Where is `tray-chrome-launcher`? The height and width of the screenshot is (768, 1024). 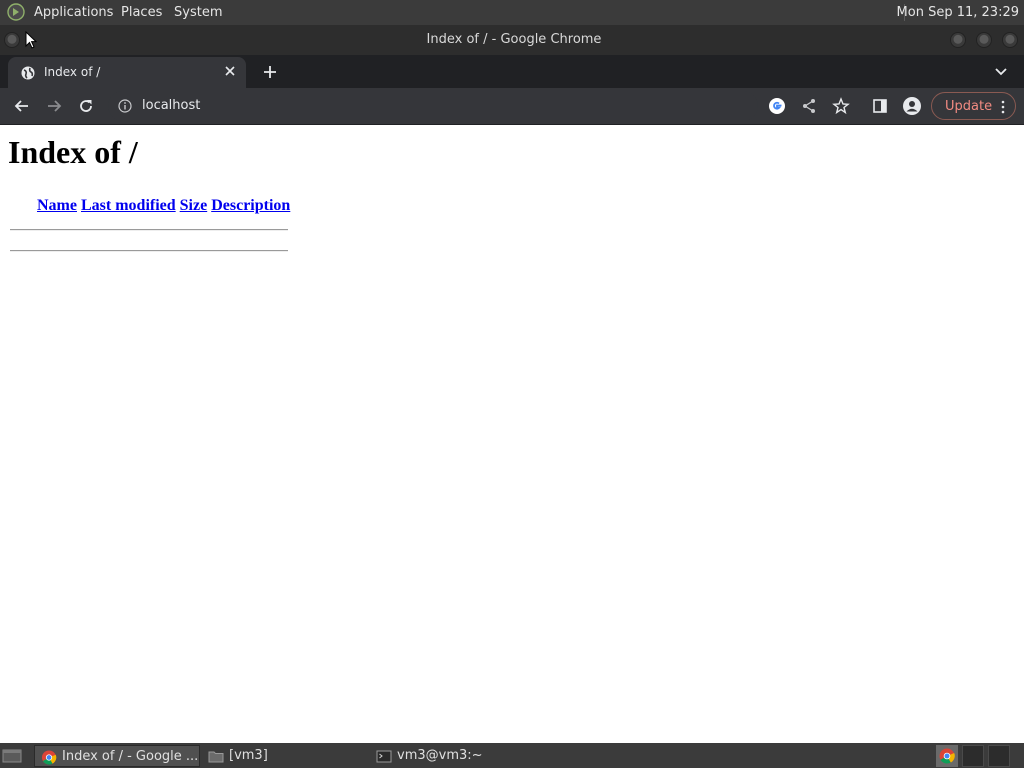
tray-chrome-launcher is located at coordinates (947, 756).